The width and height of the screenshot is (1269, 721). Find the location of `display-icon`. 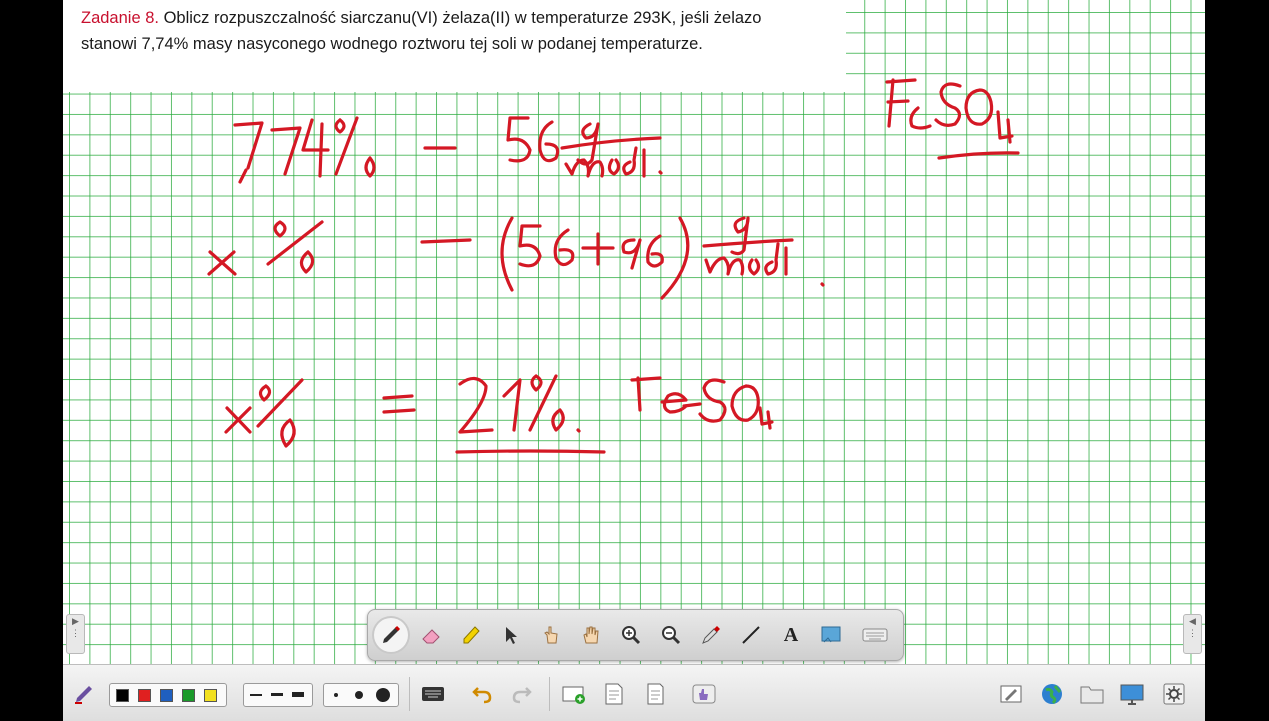

display-icon is located at coordinates (1132, 694).